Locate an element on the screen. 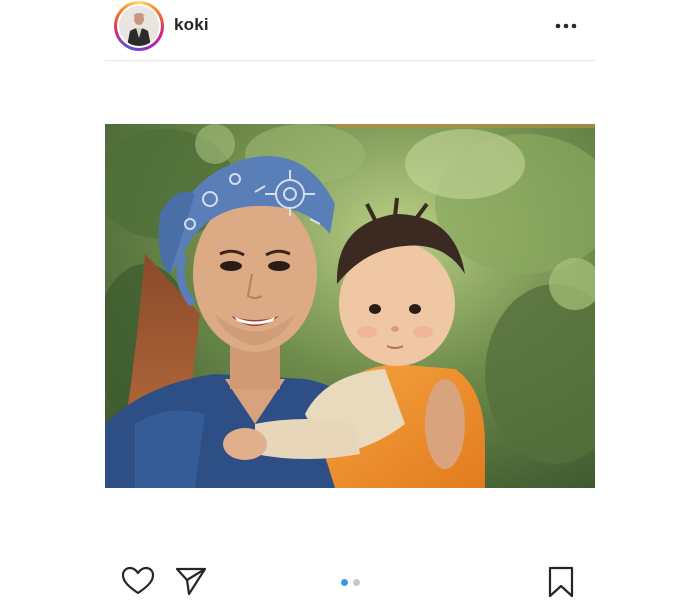 Image resolution: width=700 pixels, height=604 pixels. post-header: koki is located at coordinates (350, 30).